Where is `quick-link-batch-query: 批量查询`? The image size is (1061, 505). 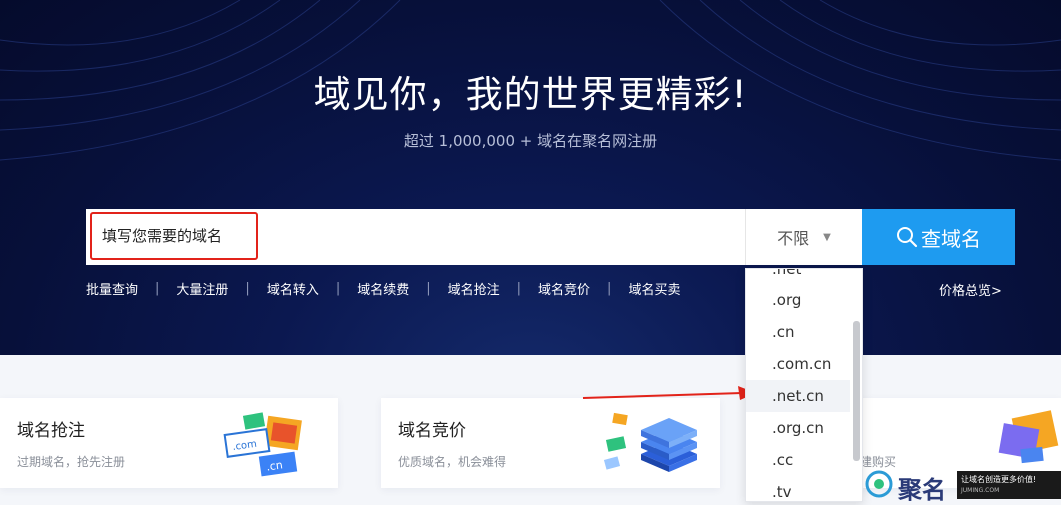
quick-link-batch-query: 批量查询 is located at coordinates (112, 288).